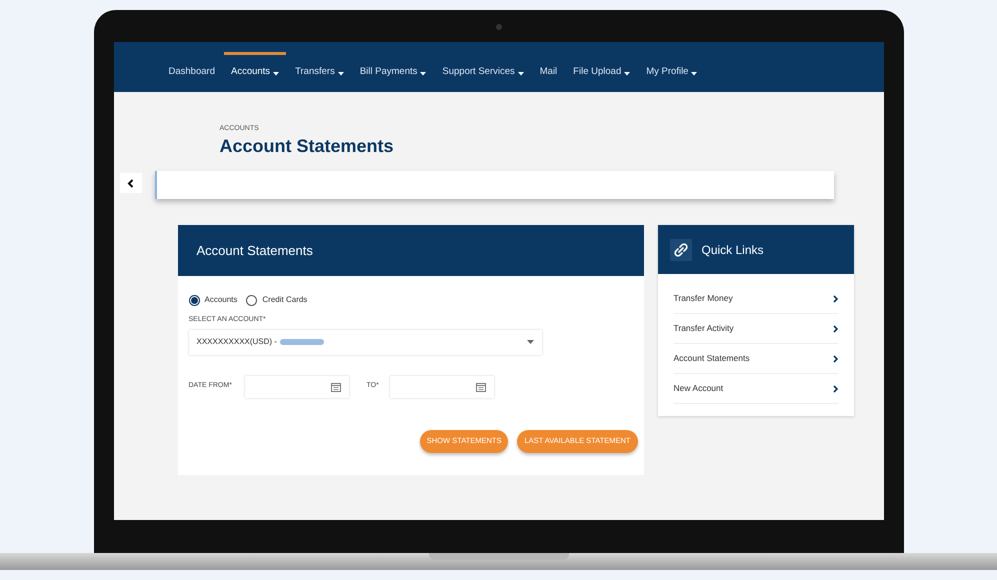  What do you see at coordinates (296, 387) in the screenshot?
I see `date-from-field` at bounding box center [296, 387].